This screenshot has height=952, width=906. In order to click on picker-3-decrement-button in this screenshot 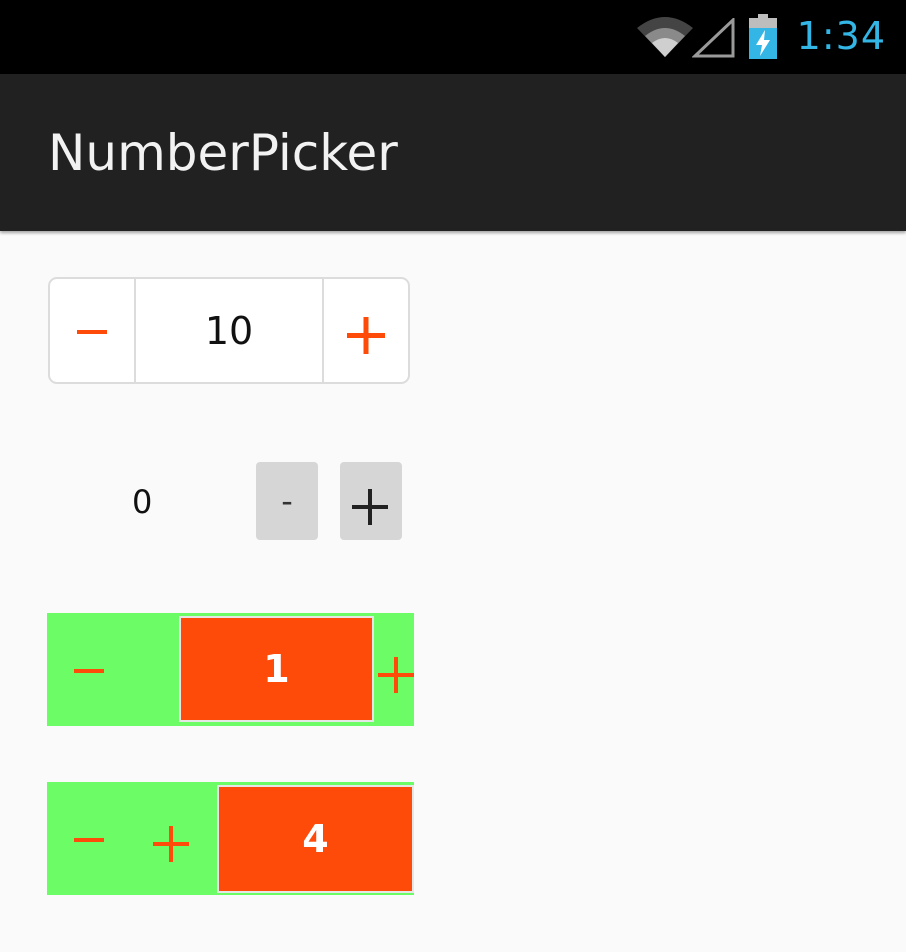, I will do `click(89, 669)`.